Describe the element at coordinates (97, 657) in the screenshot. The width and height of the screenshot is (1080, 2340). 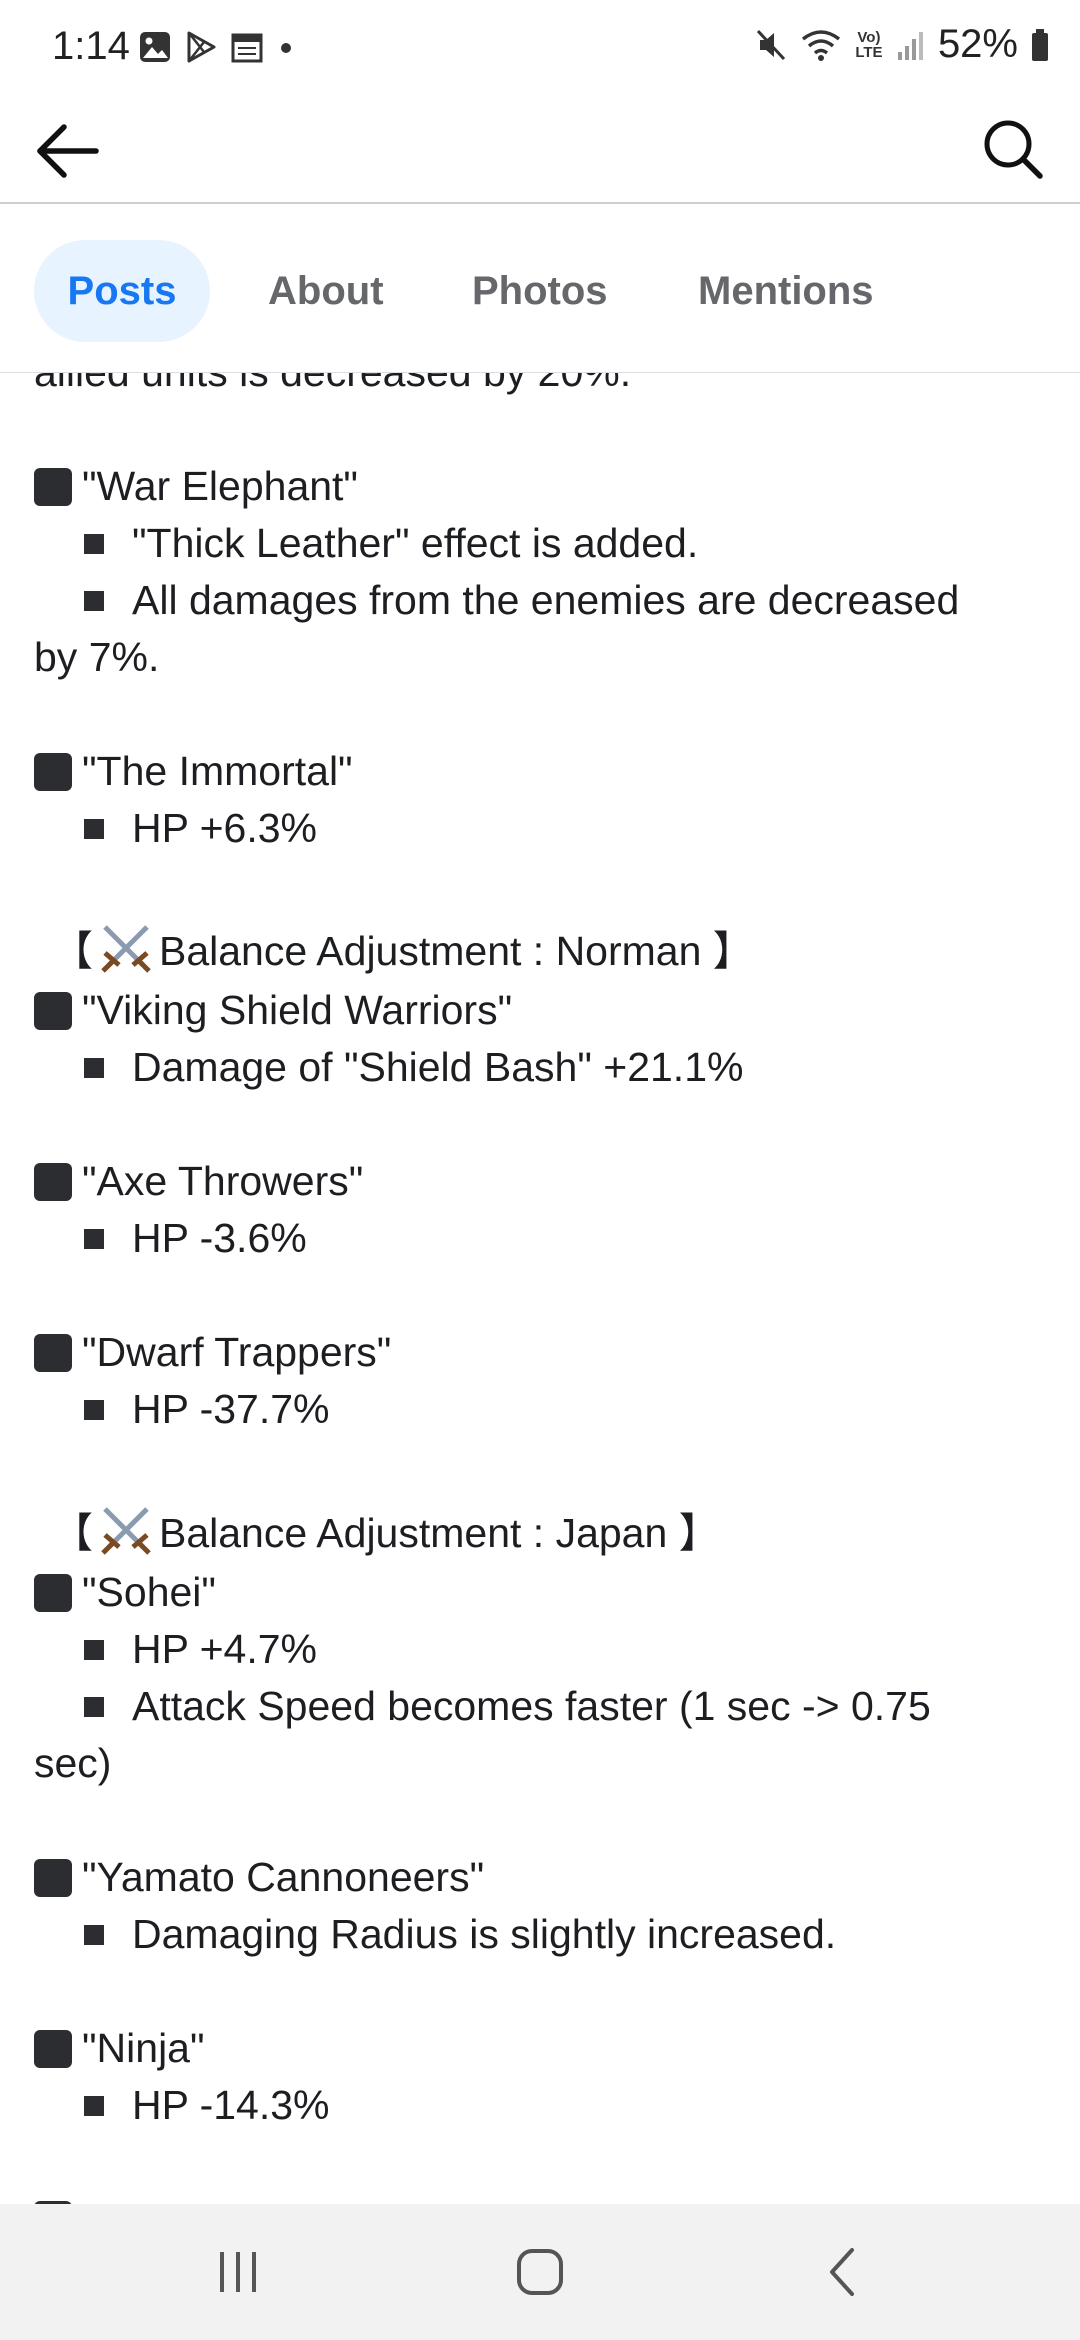
I see `bullet-text-continued: by 7%.` at that location.